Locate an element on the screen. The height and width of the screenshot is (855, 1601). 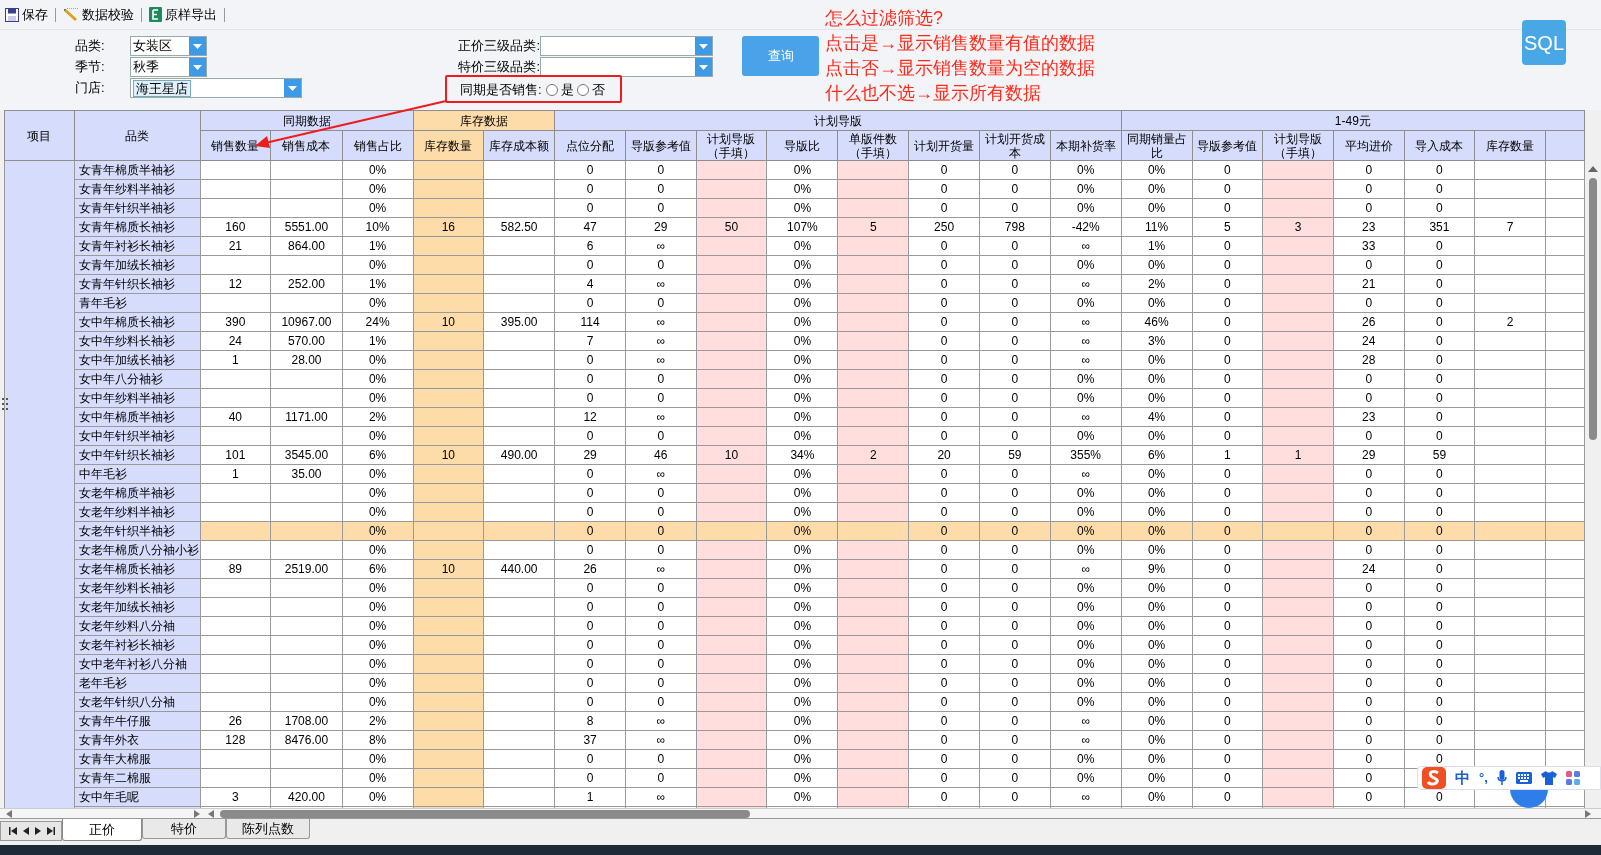
column-group-header: 库存数据 is located at coordinates (484, 120).